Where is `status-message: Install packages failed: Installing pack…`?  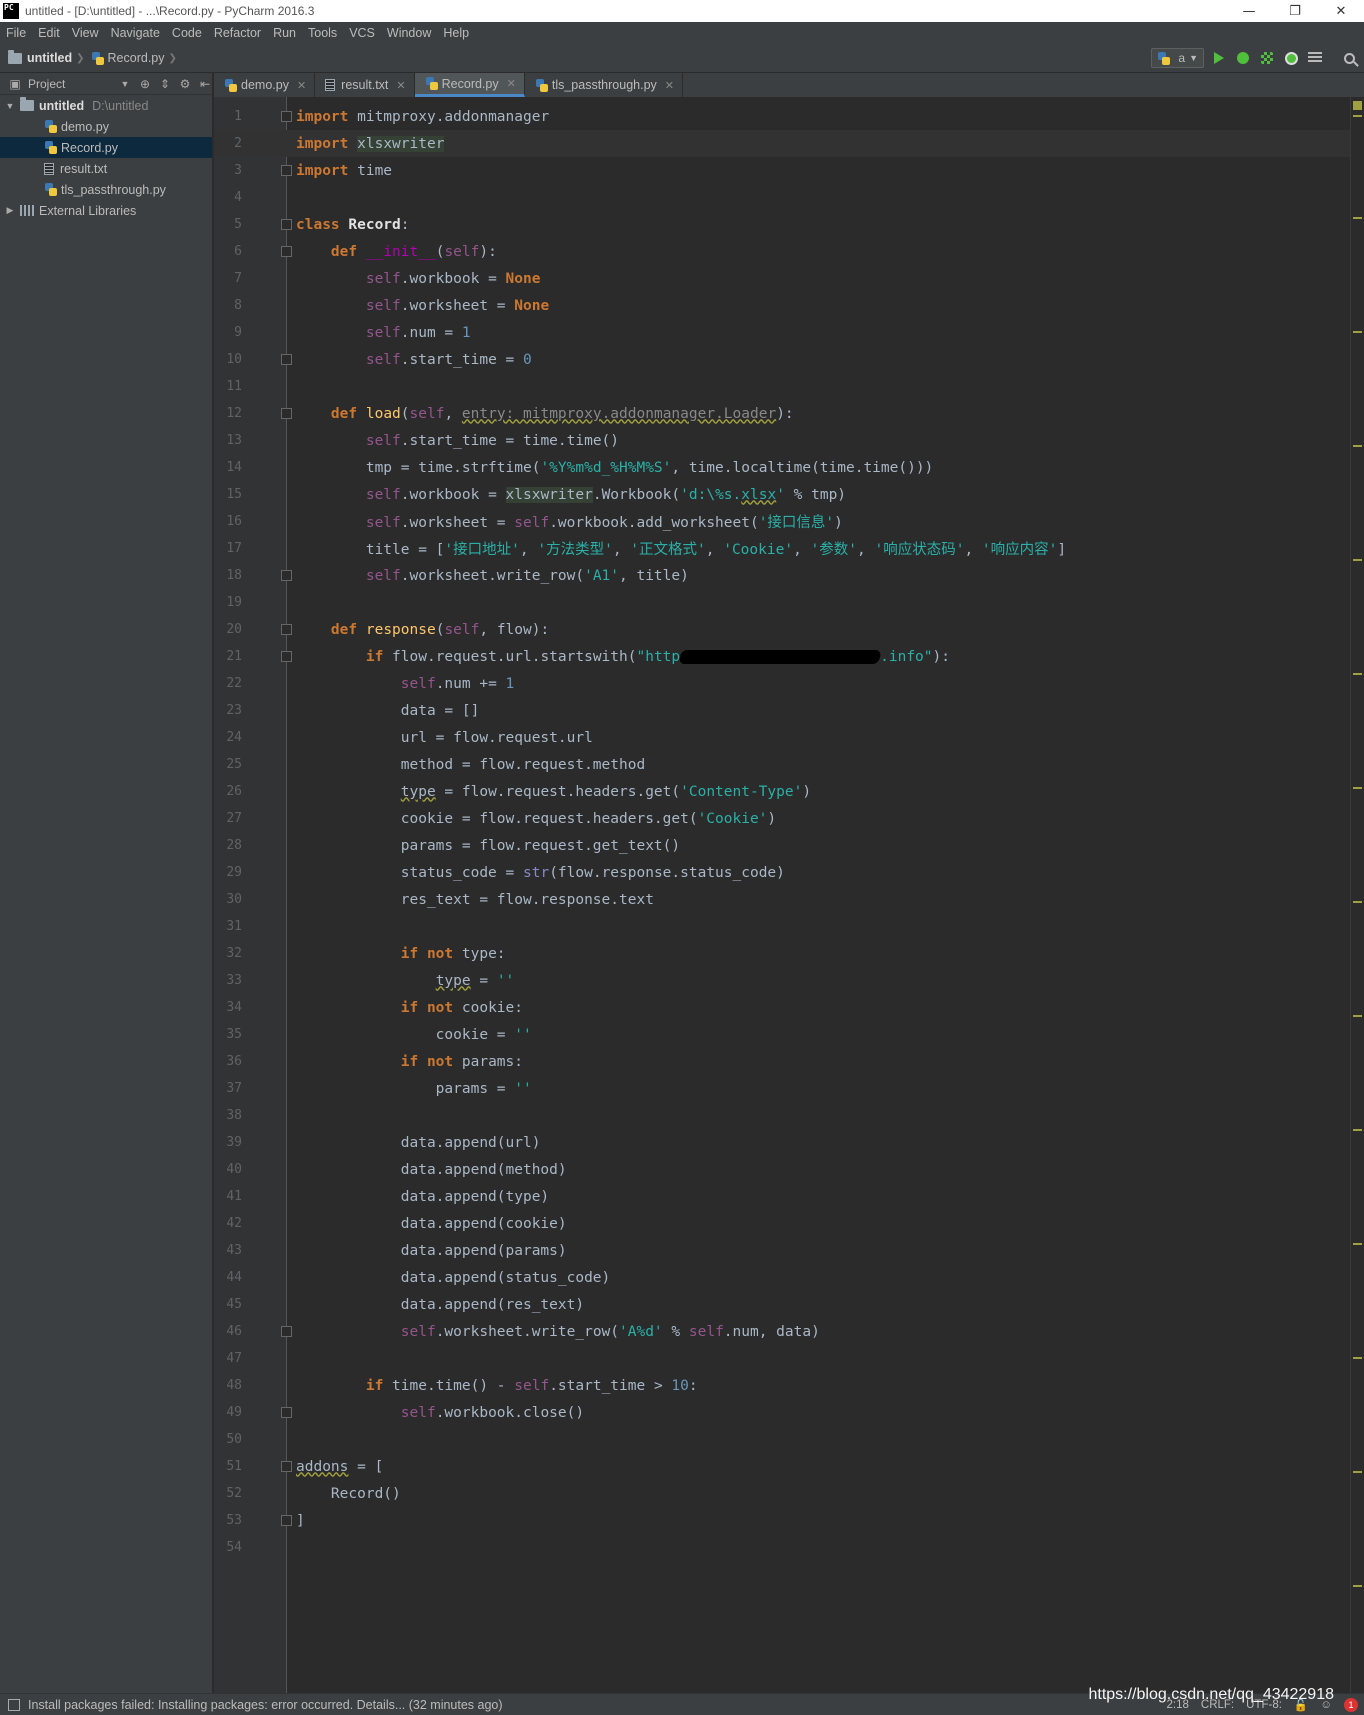 status-message: Install packages failed: Installing pack… is located at coordinates (597, 1705).